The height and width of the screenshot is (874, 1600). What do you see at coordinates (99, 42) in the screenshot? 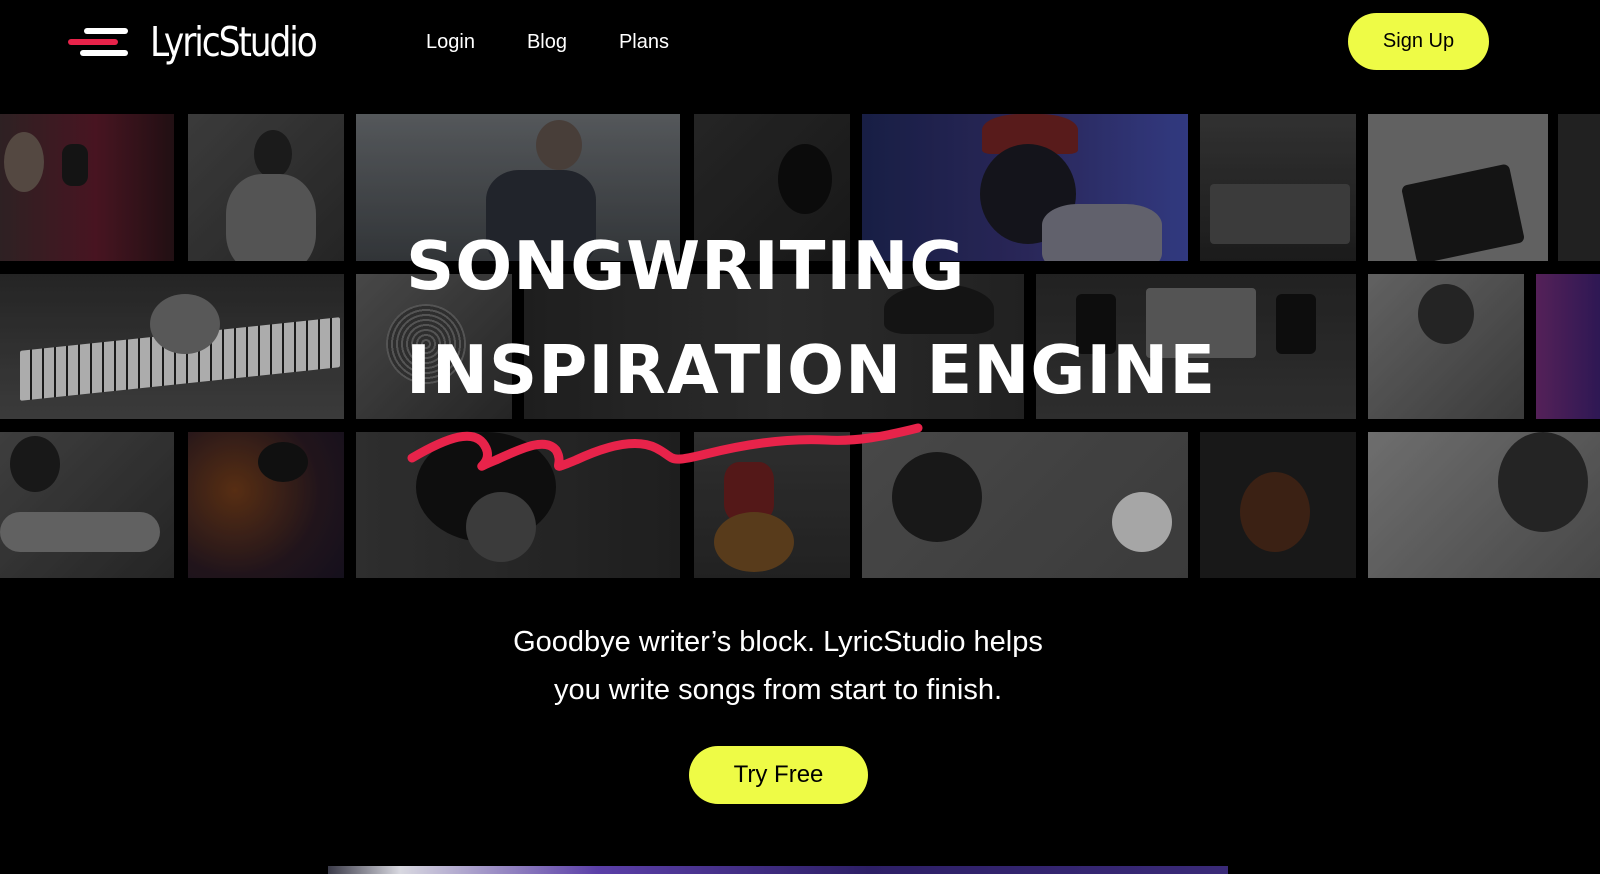
I see `menu-lines-logo-icon` at bounding box center [99, 42].